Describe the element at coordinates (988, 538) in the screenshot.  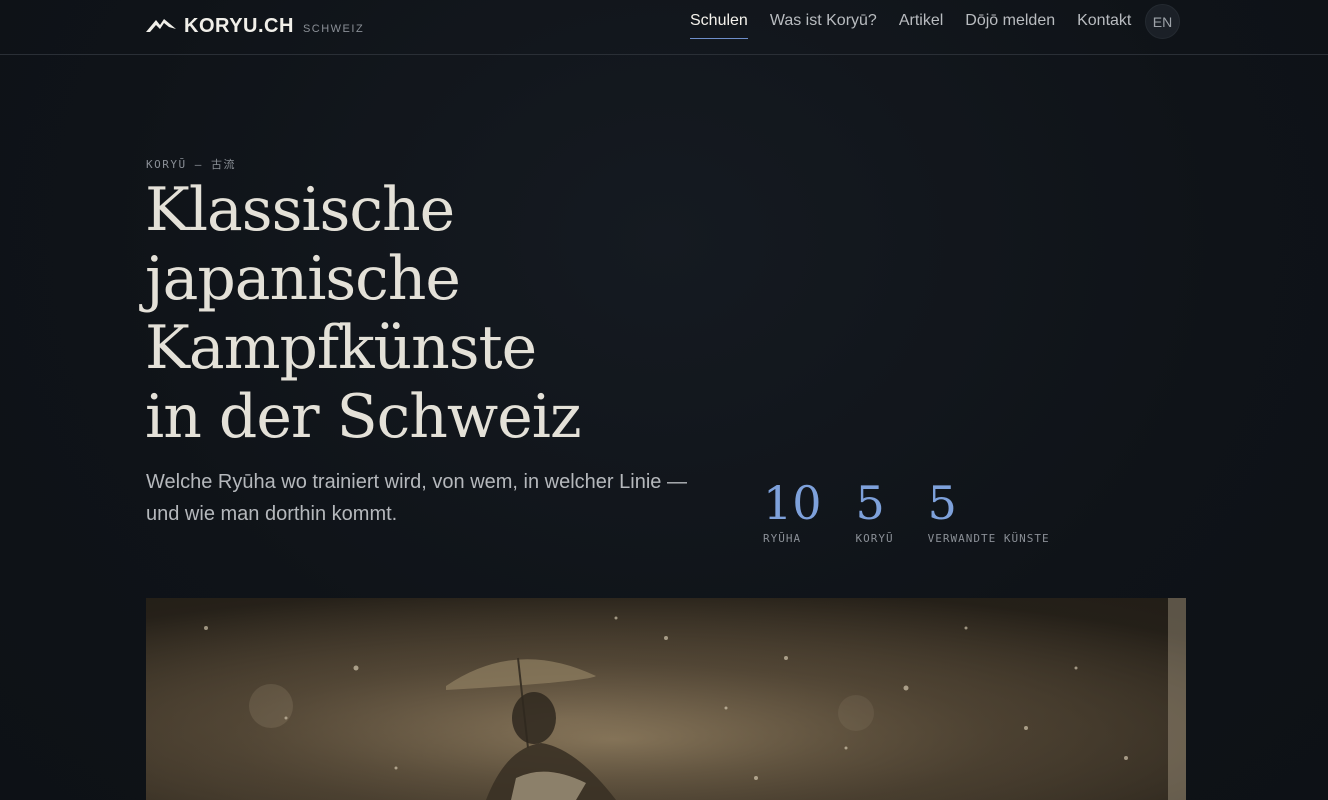
I see `stat-label: VERWANDTE KÜNSTE` at that location.